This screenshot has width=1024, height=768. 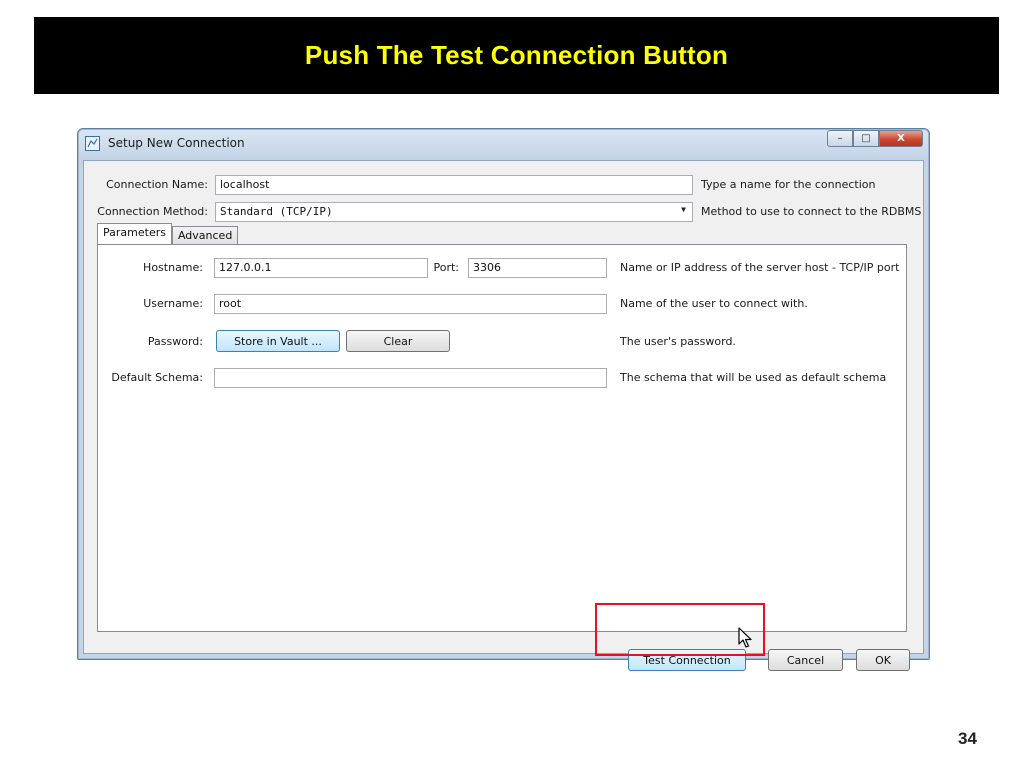 What do you see at coordinates (157, 184) in the screenshot?
I see `connection-name-label: Connection Name:` at bounding box center [157, 184].